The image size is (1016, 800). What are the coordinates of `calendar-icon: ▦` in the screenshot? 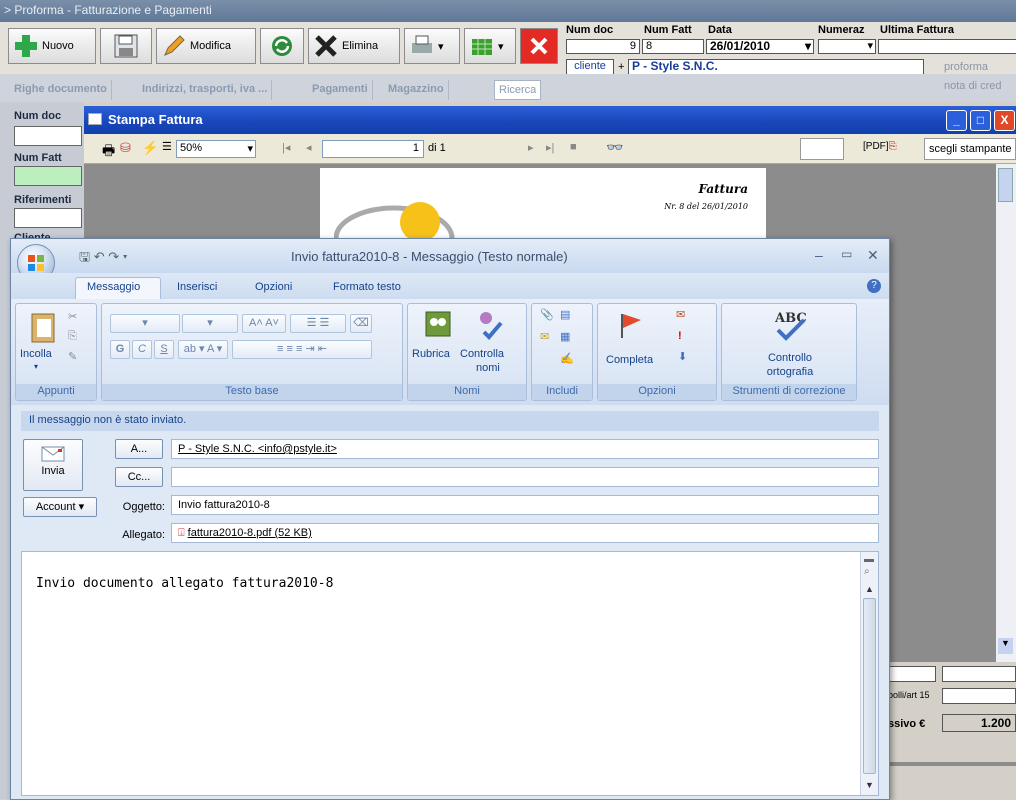 It's located at (565, 336).